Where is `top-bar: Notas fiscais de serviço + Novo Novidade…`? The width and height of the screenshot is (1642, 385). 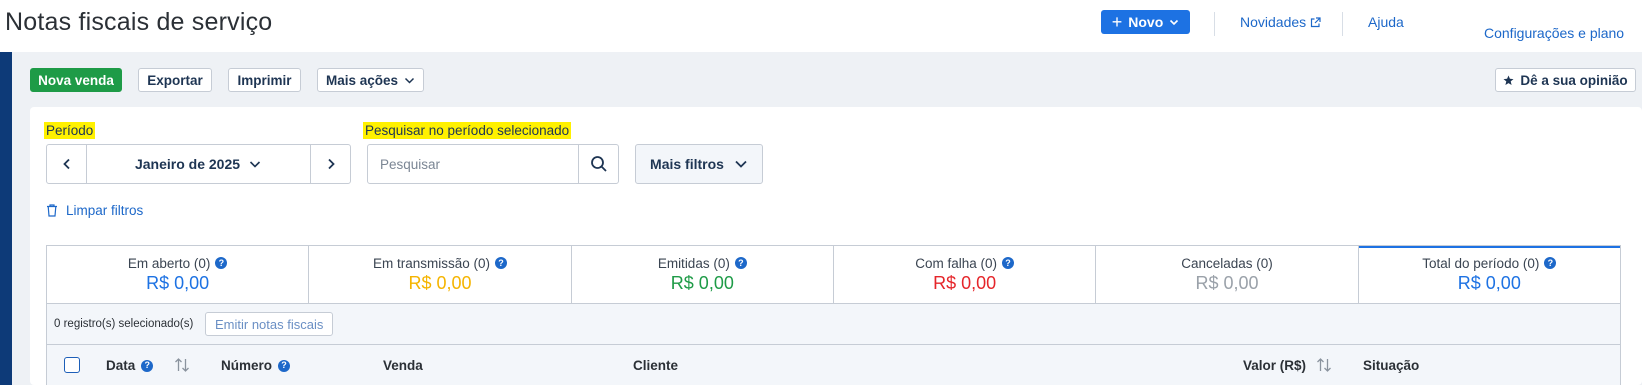 top-bar: Notas fiscais de serviço + Novo Novidade… is located at coordinates (821, 26).